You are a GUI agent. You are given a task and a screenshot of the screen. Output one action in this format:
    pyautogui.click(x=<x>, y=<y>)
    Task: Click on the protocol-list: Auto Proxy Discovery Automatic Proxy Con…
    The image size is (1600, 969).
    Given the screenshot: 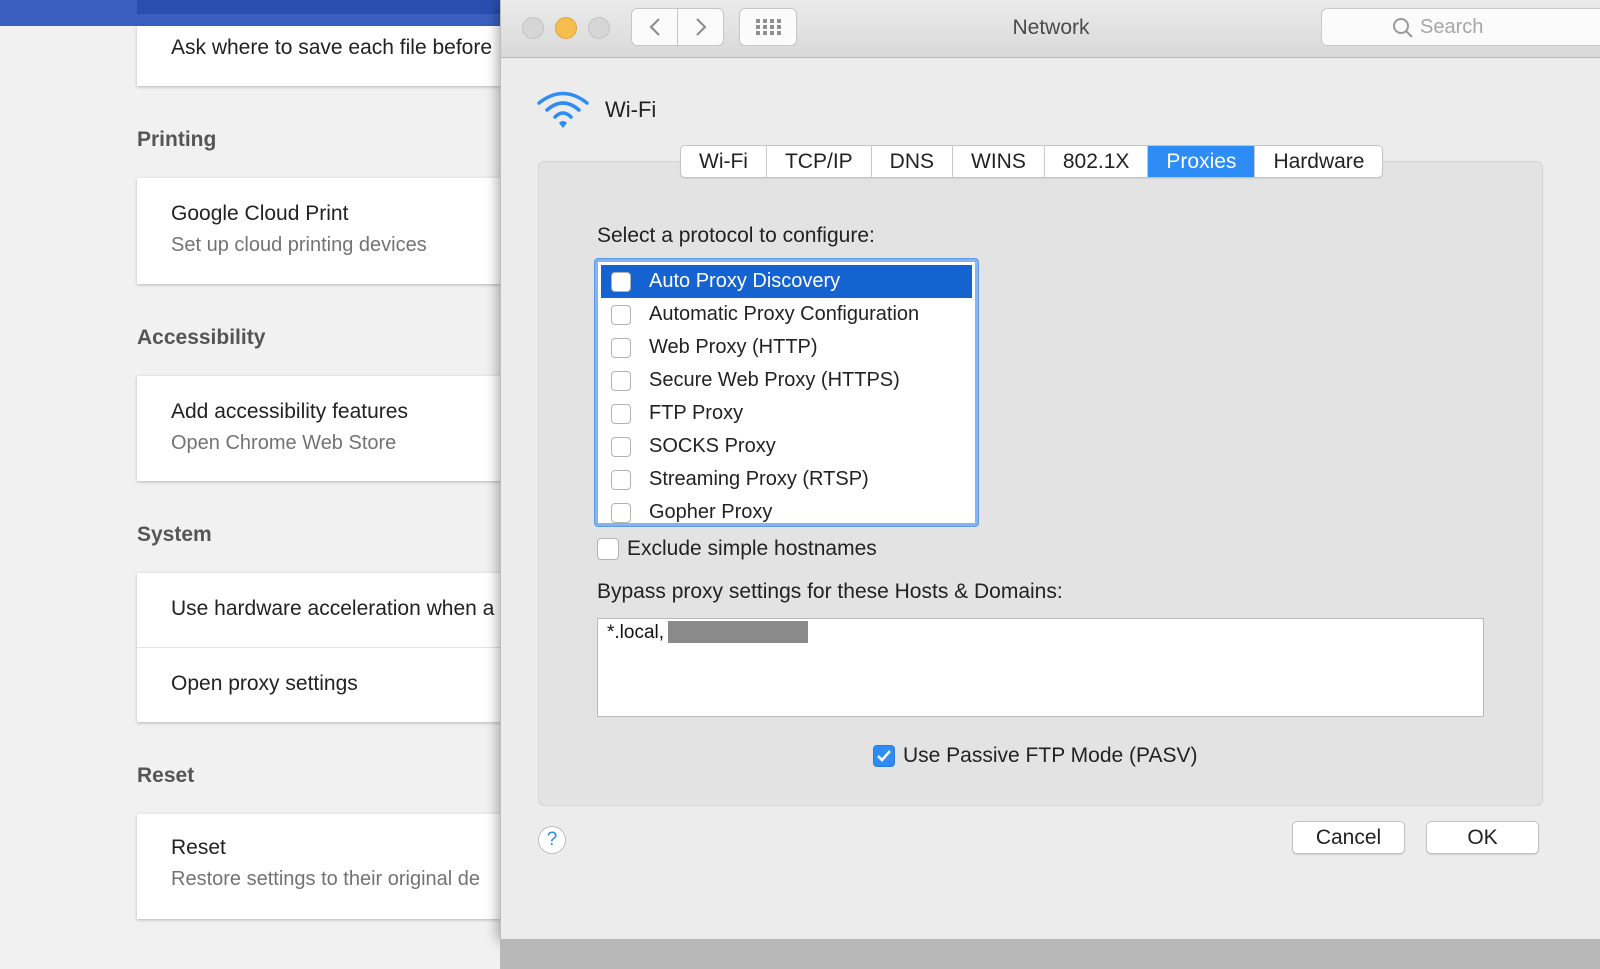 What is the action you would take?
    pyautogui.click(x=786, y=392)
    